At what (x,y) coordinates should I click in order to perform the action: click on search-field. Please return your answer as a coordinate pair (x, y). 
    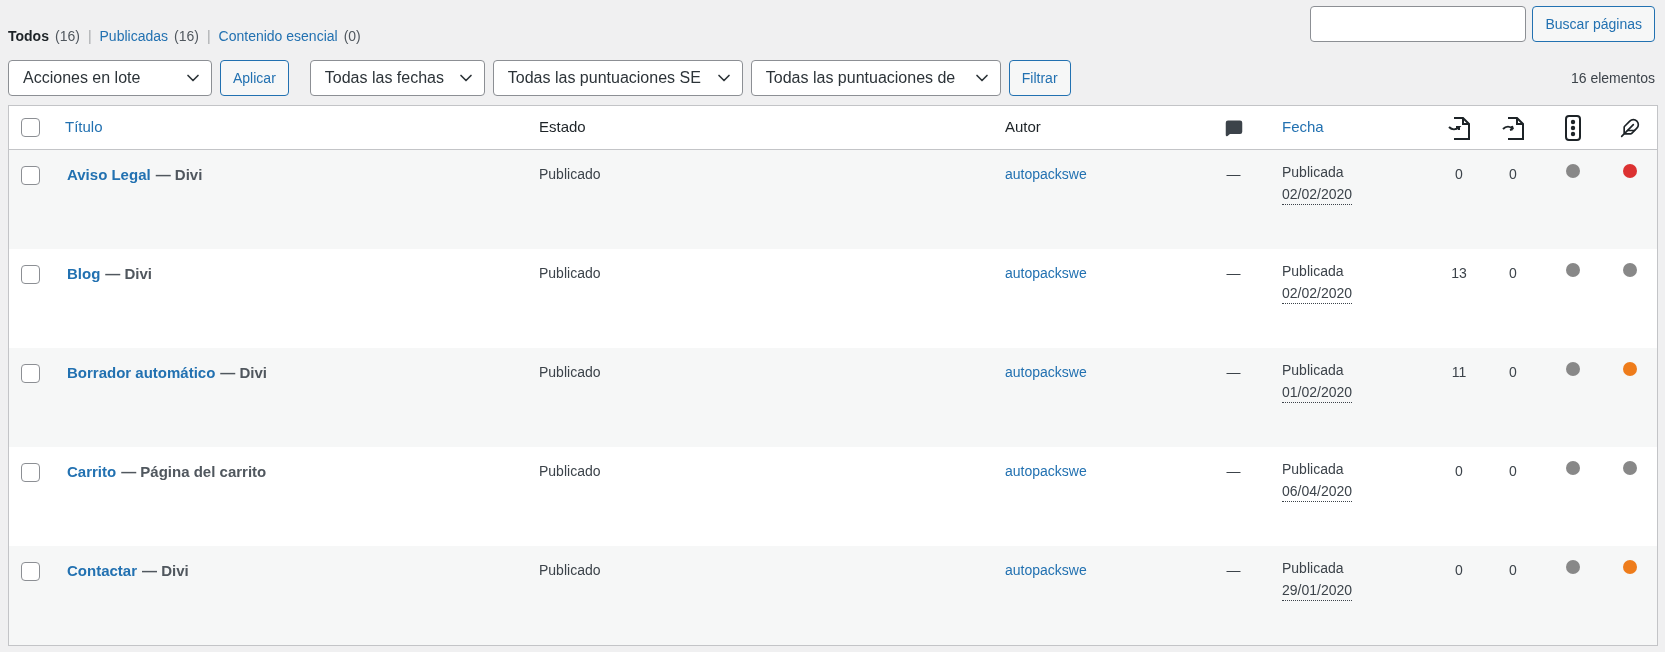
    Looking at the image, I should click on (1418, 24).